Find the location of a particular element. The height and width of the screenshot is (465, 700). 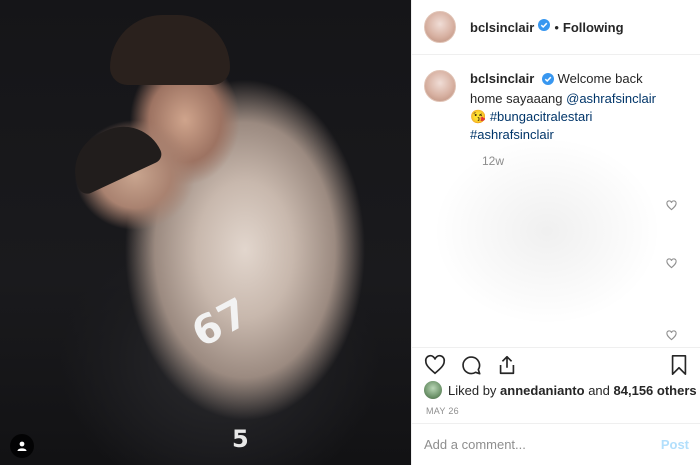

hair-shape is located at coordinates (170, 50).